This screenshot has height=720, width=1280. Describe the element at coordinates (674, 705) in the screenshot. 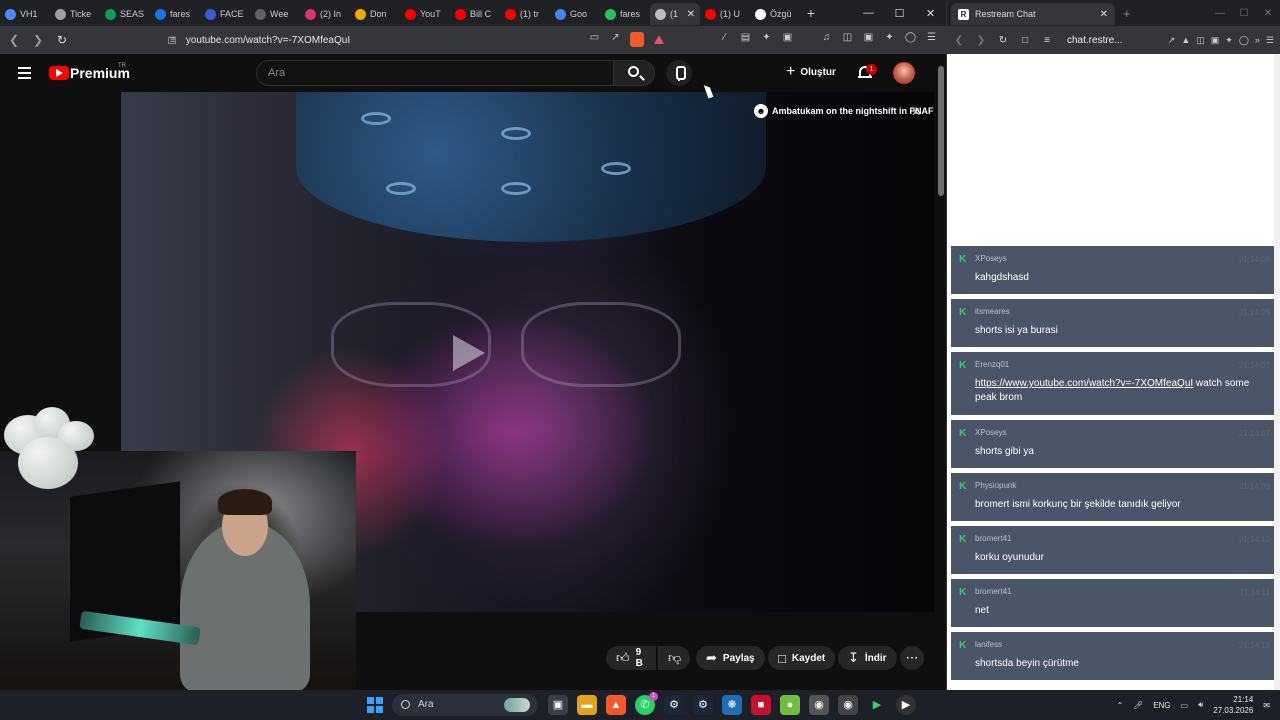

I see `steam-icon: ⚙` at that location.